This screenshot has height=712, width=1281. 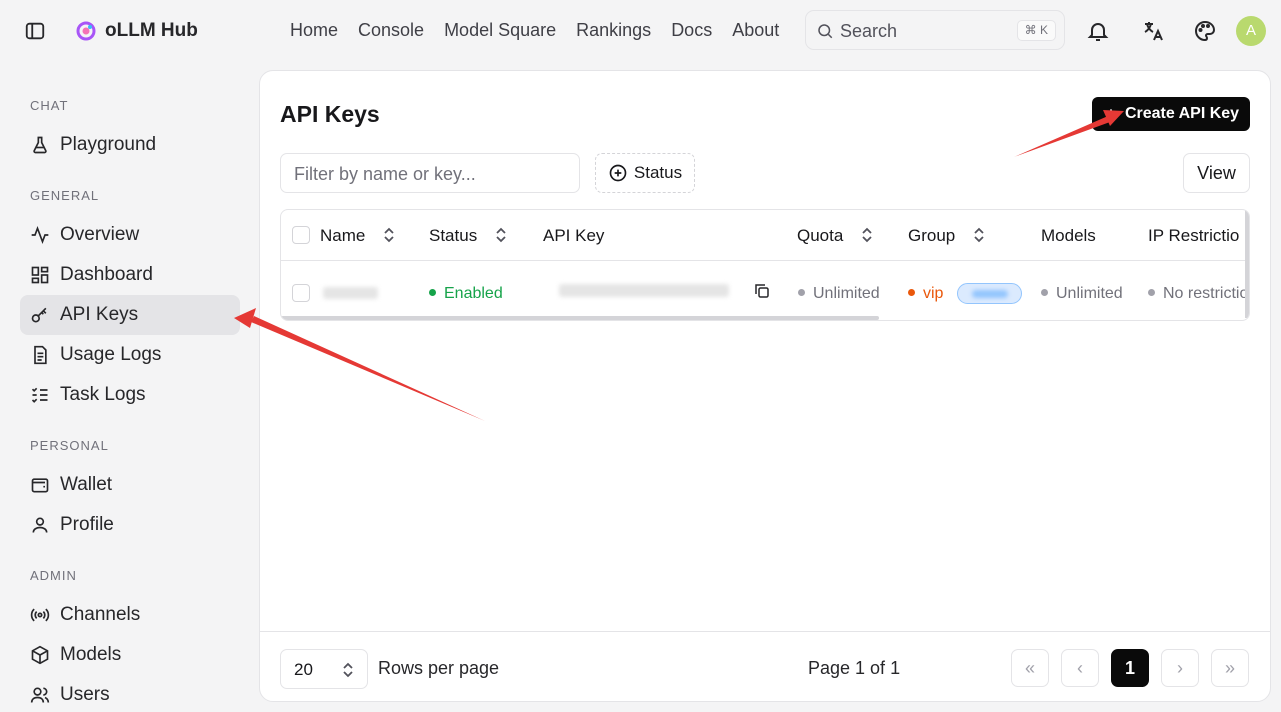 I want to click on sidebar-item-usage-logs: Usage Logs, so click(x=130, y=355).